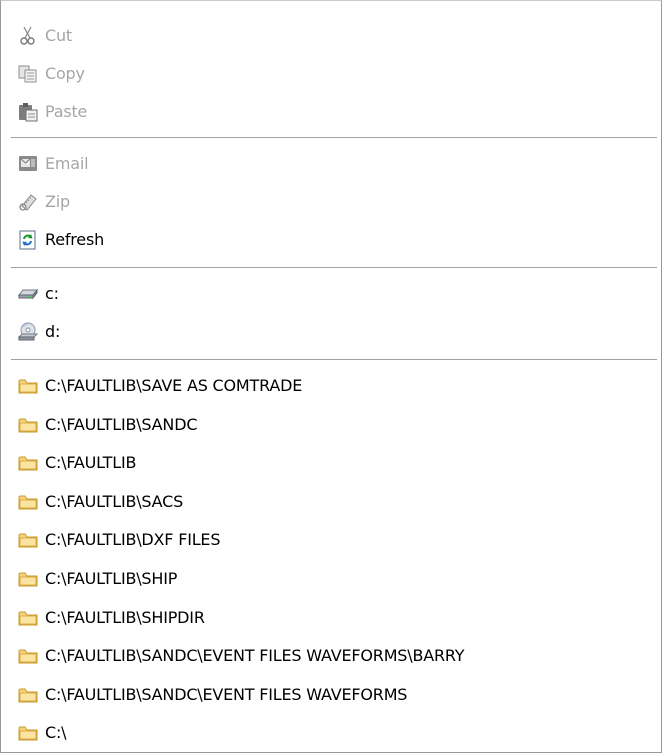 This screenshot has width=662, height=753. I want to click on menu-item-drive-d: d:, so click(331, 332).